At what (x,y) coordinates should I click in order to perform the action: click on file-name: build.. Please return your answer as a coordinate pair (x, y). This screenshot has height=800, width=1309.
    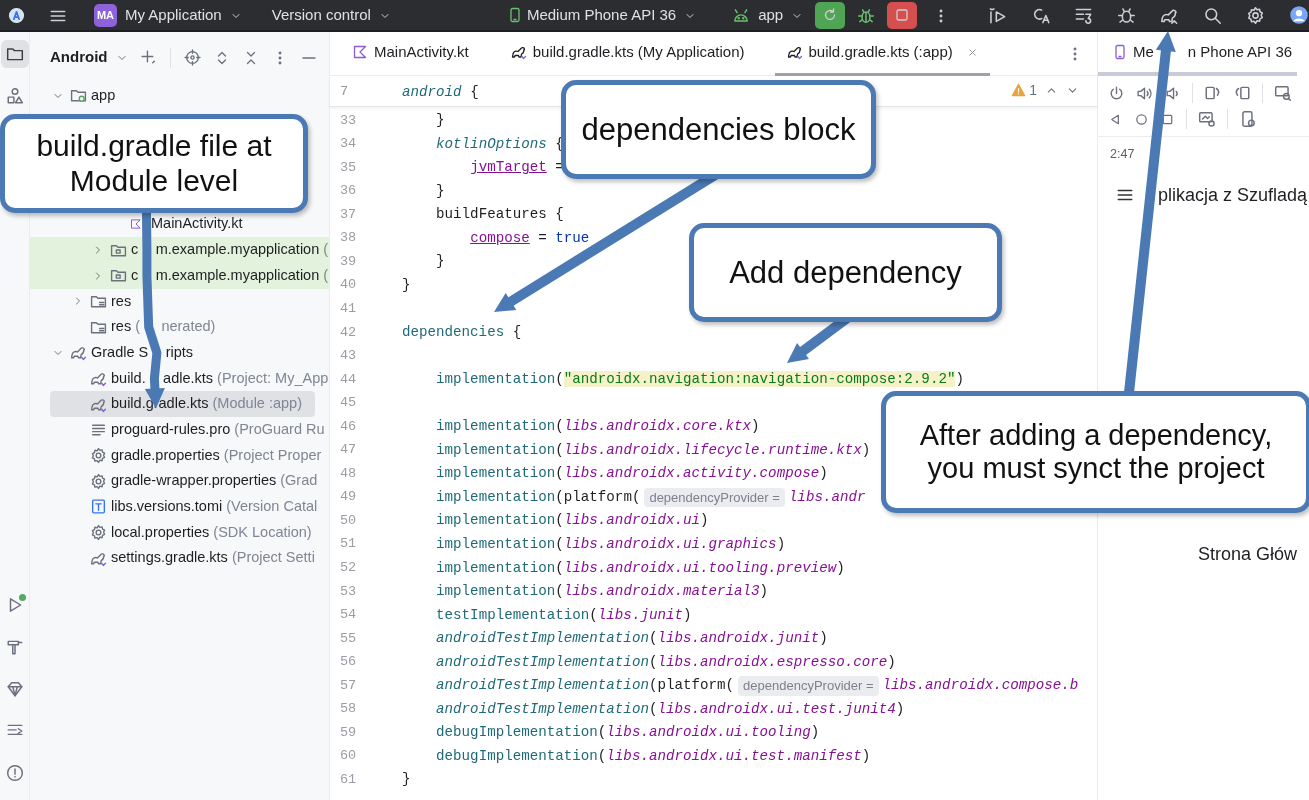
    Looking at the image, I should click on (128, 378).